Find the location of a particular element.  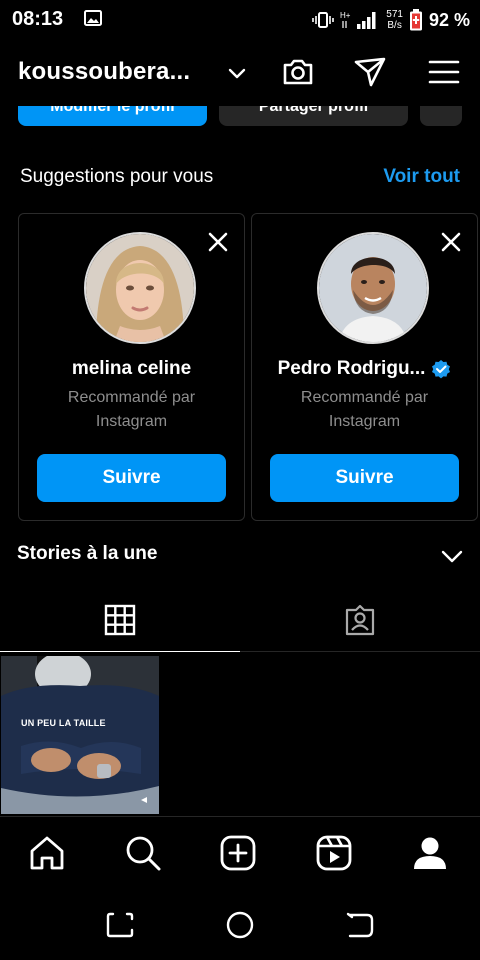

suggestions-title: Suggestions pour vous is located at coordinates (117, 176).